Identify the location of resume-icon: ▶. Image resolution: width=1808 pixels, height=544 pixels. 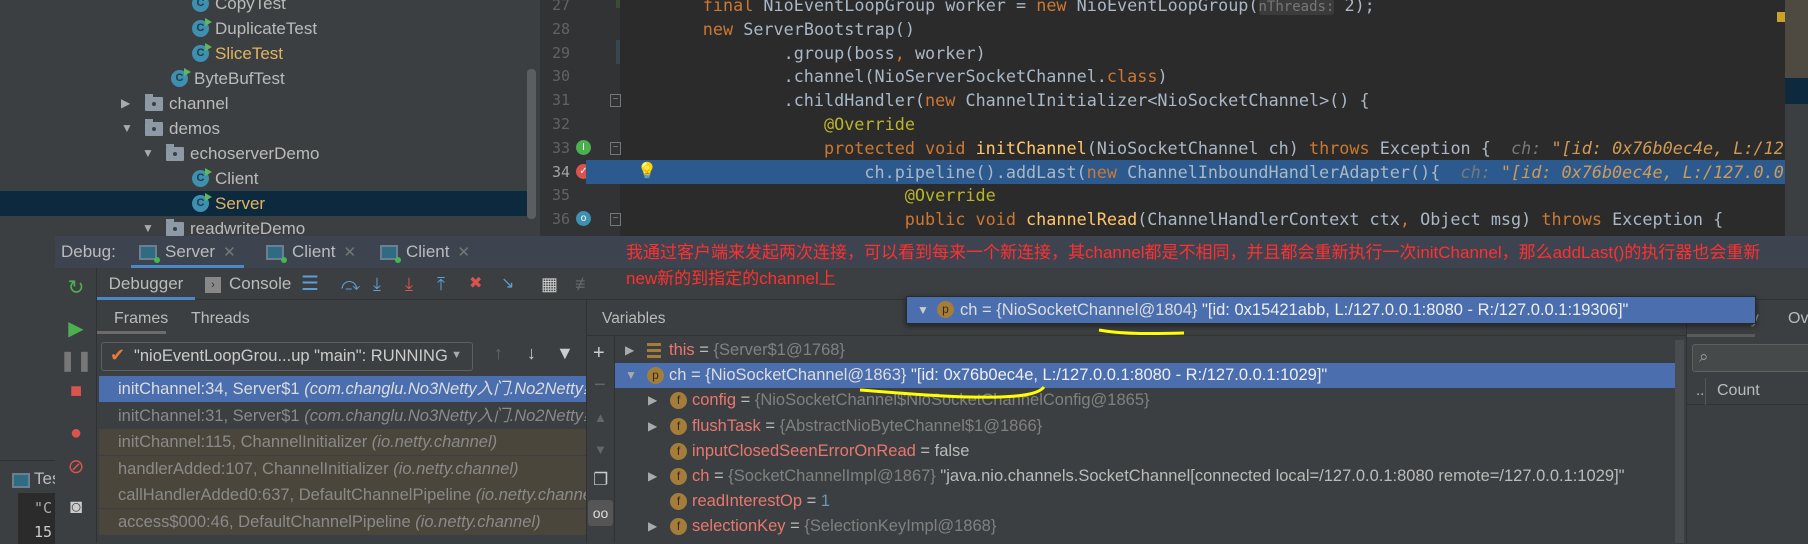
(76, 328).